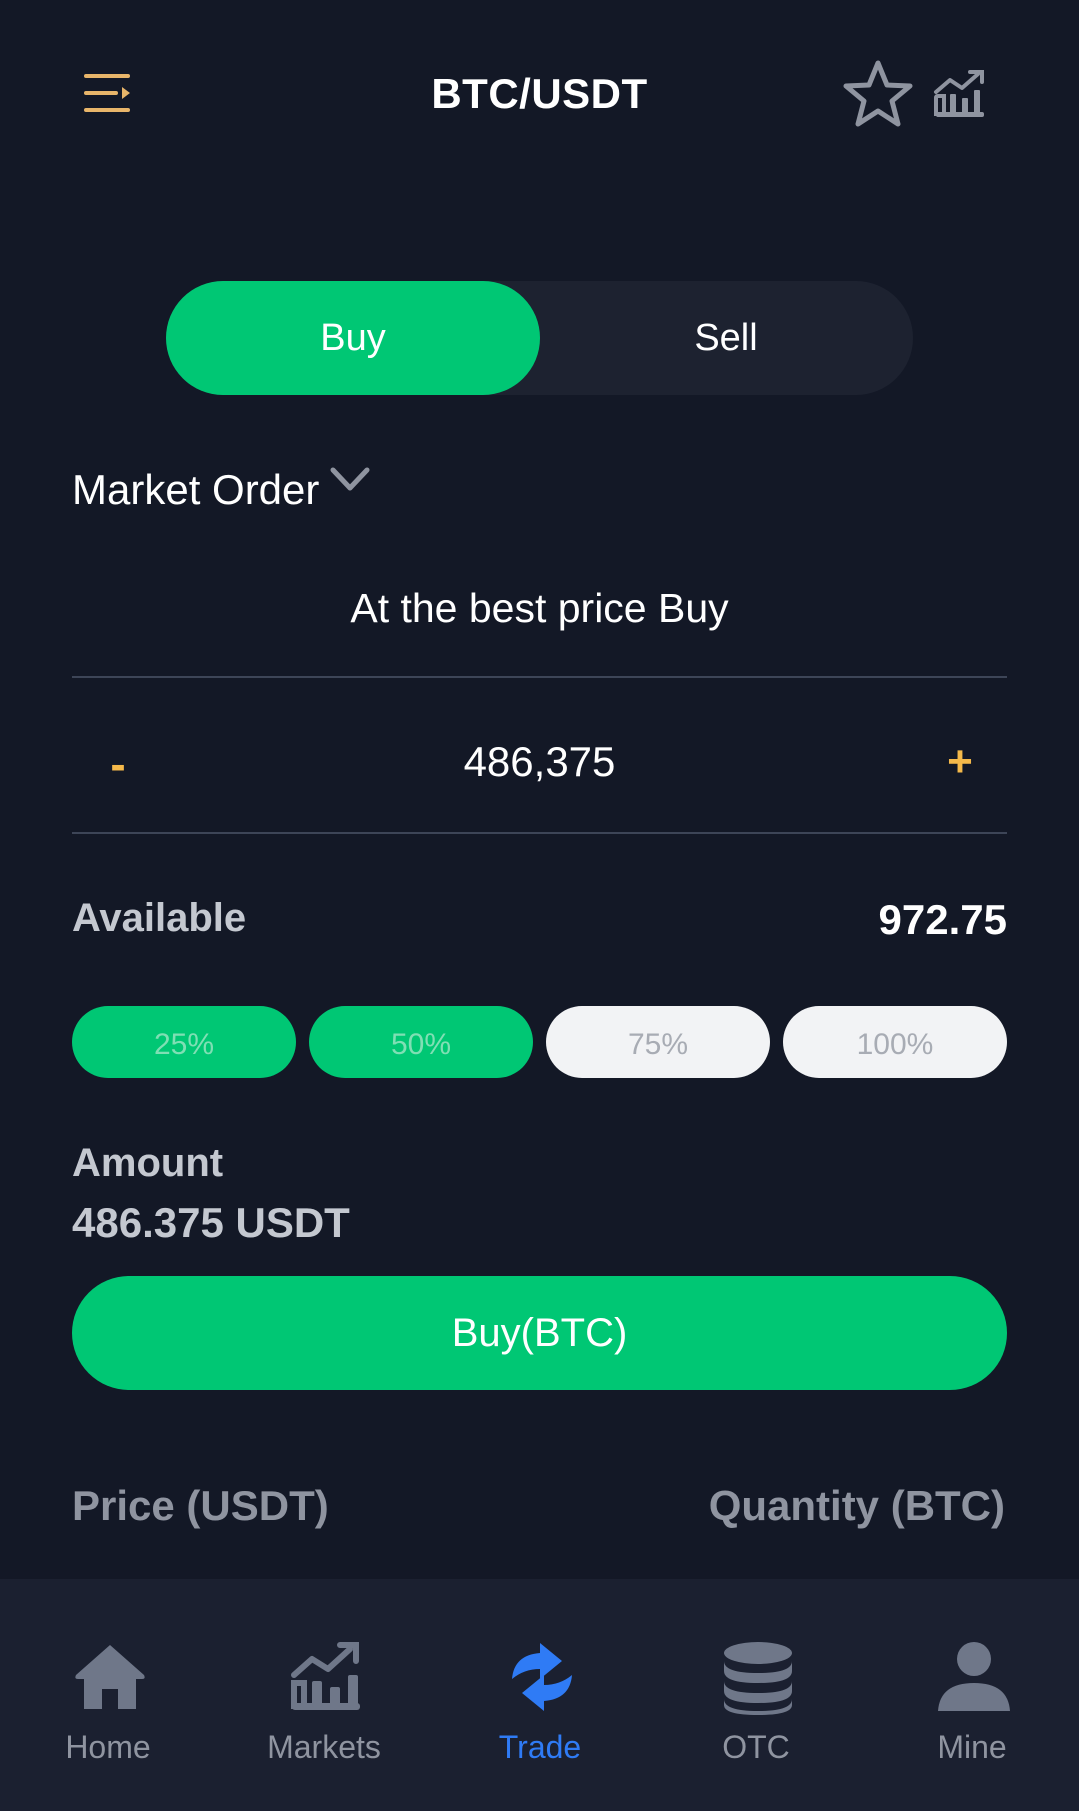  I want to click on nav-markets: Markets, so click(324, 1695).